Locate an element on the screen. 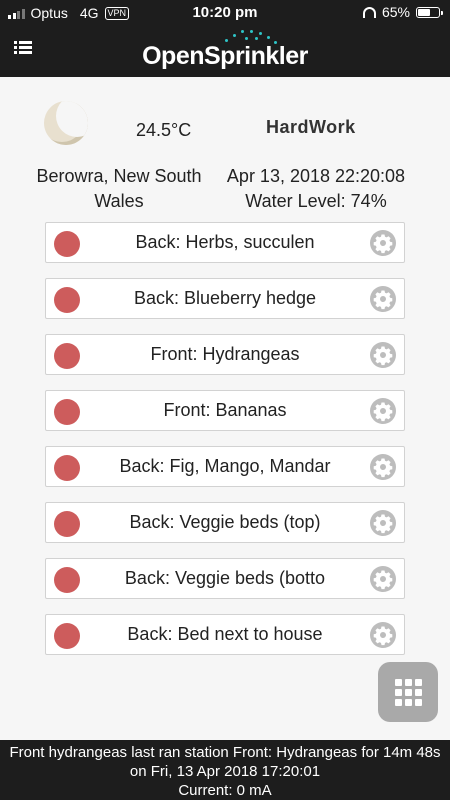 The height and width of the screenshot is (800, 450). station-row: Back: Herbs, succulen is located at coordinates (225, 242).